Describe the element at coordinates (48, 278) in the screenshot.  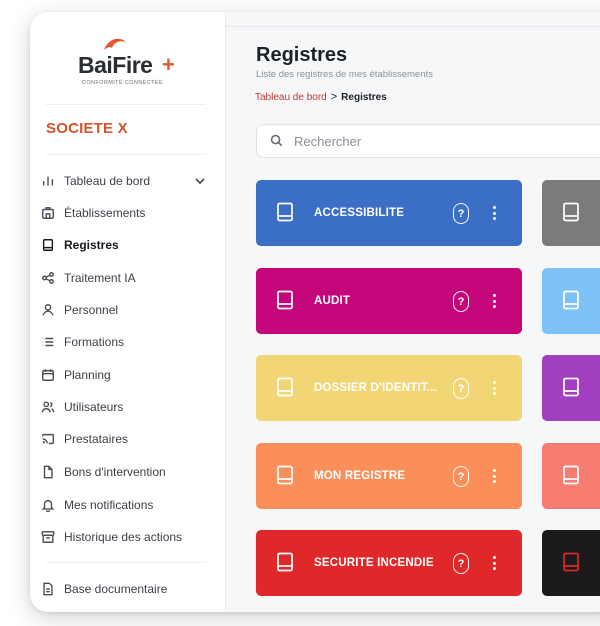
I see `share-nodes-icon` at that location.